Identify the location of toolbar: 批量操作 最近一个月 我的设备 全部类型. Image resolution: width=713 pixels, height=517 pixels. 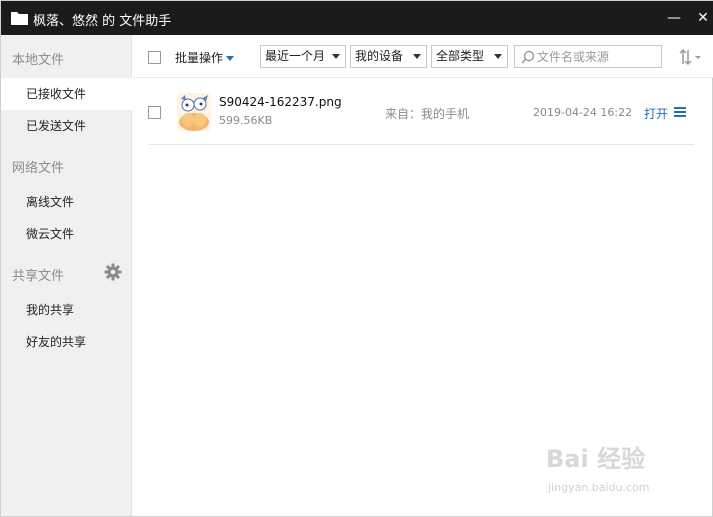
(423, 56).